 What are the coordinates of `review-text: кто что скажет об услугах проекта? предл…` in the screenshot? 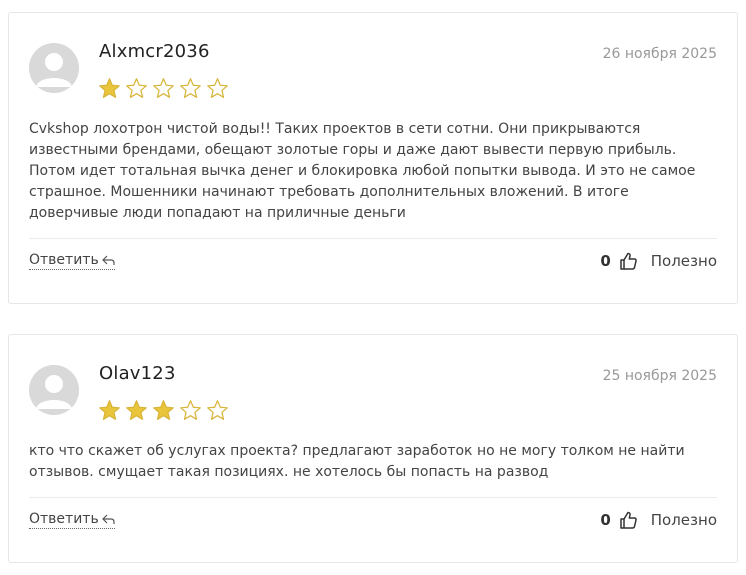 It's located at (357, 461).